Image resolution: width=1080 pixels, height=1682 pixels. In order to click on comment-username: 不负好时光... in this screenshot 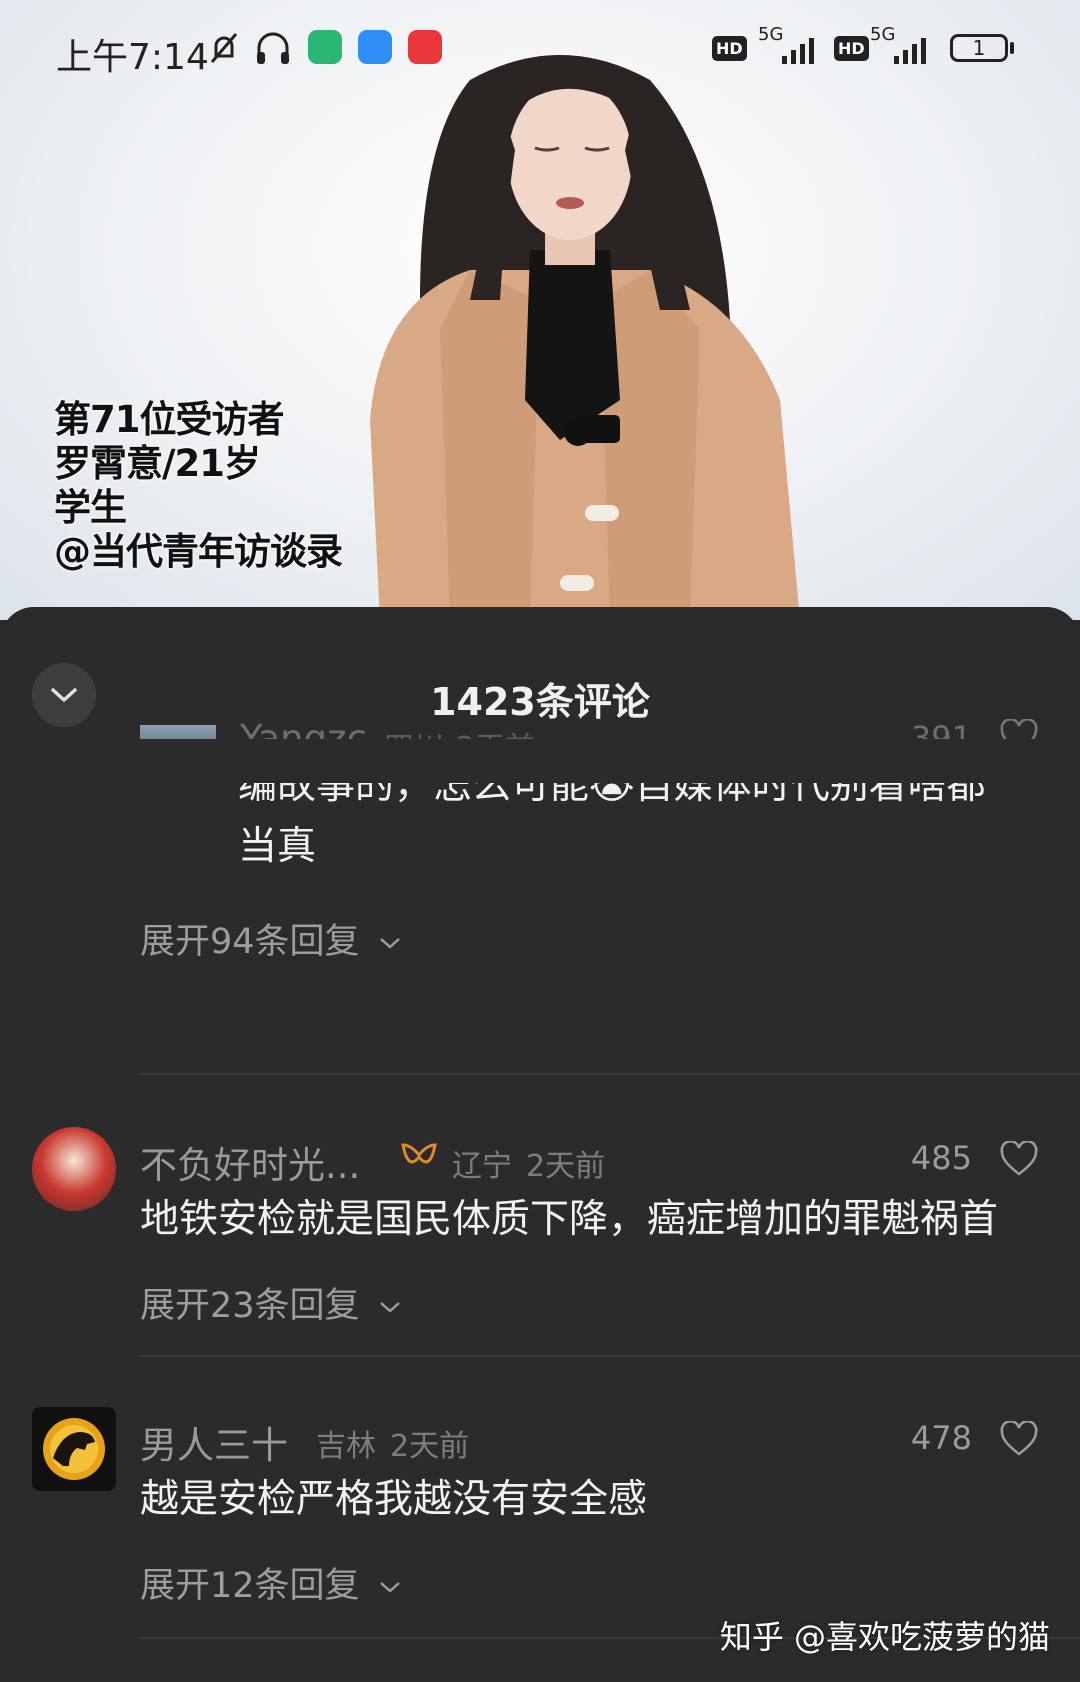, I will do `click(250, 1162)`.